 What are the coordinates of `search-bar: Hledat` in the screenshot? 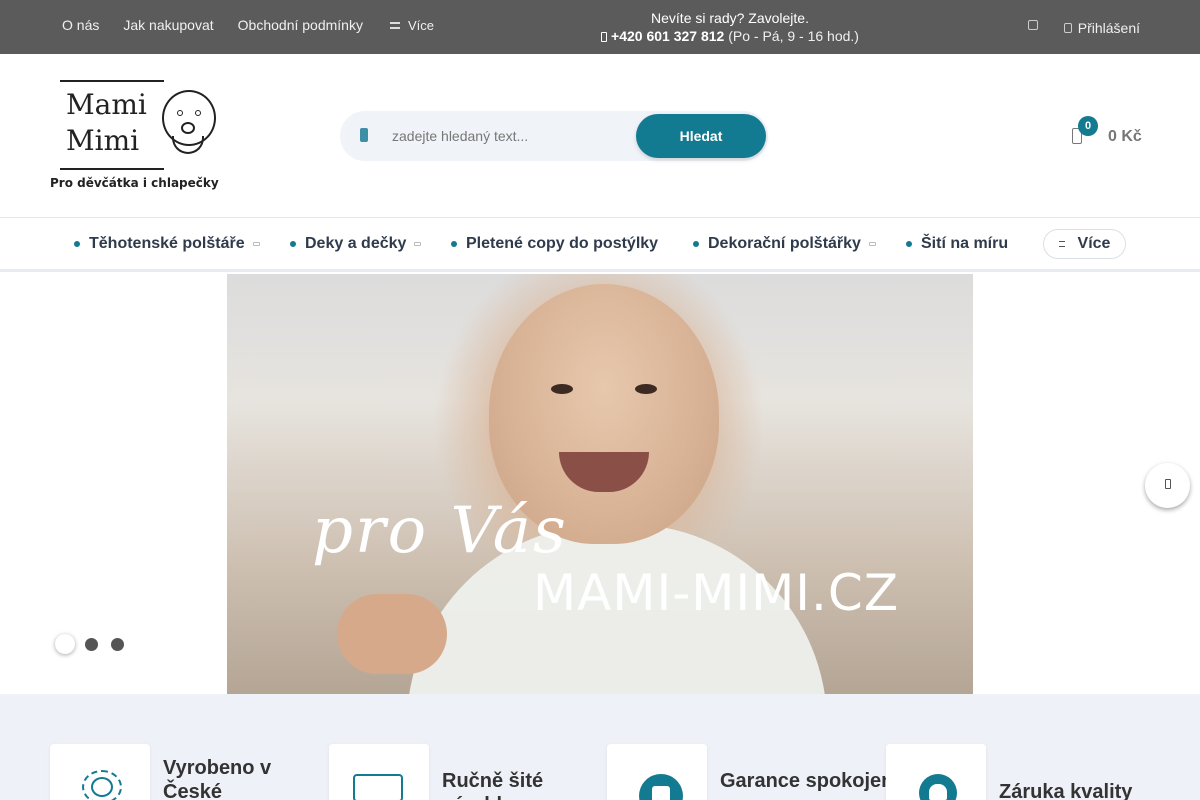 It's located at (554, 136).